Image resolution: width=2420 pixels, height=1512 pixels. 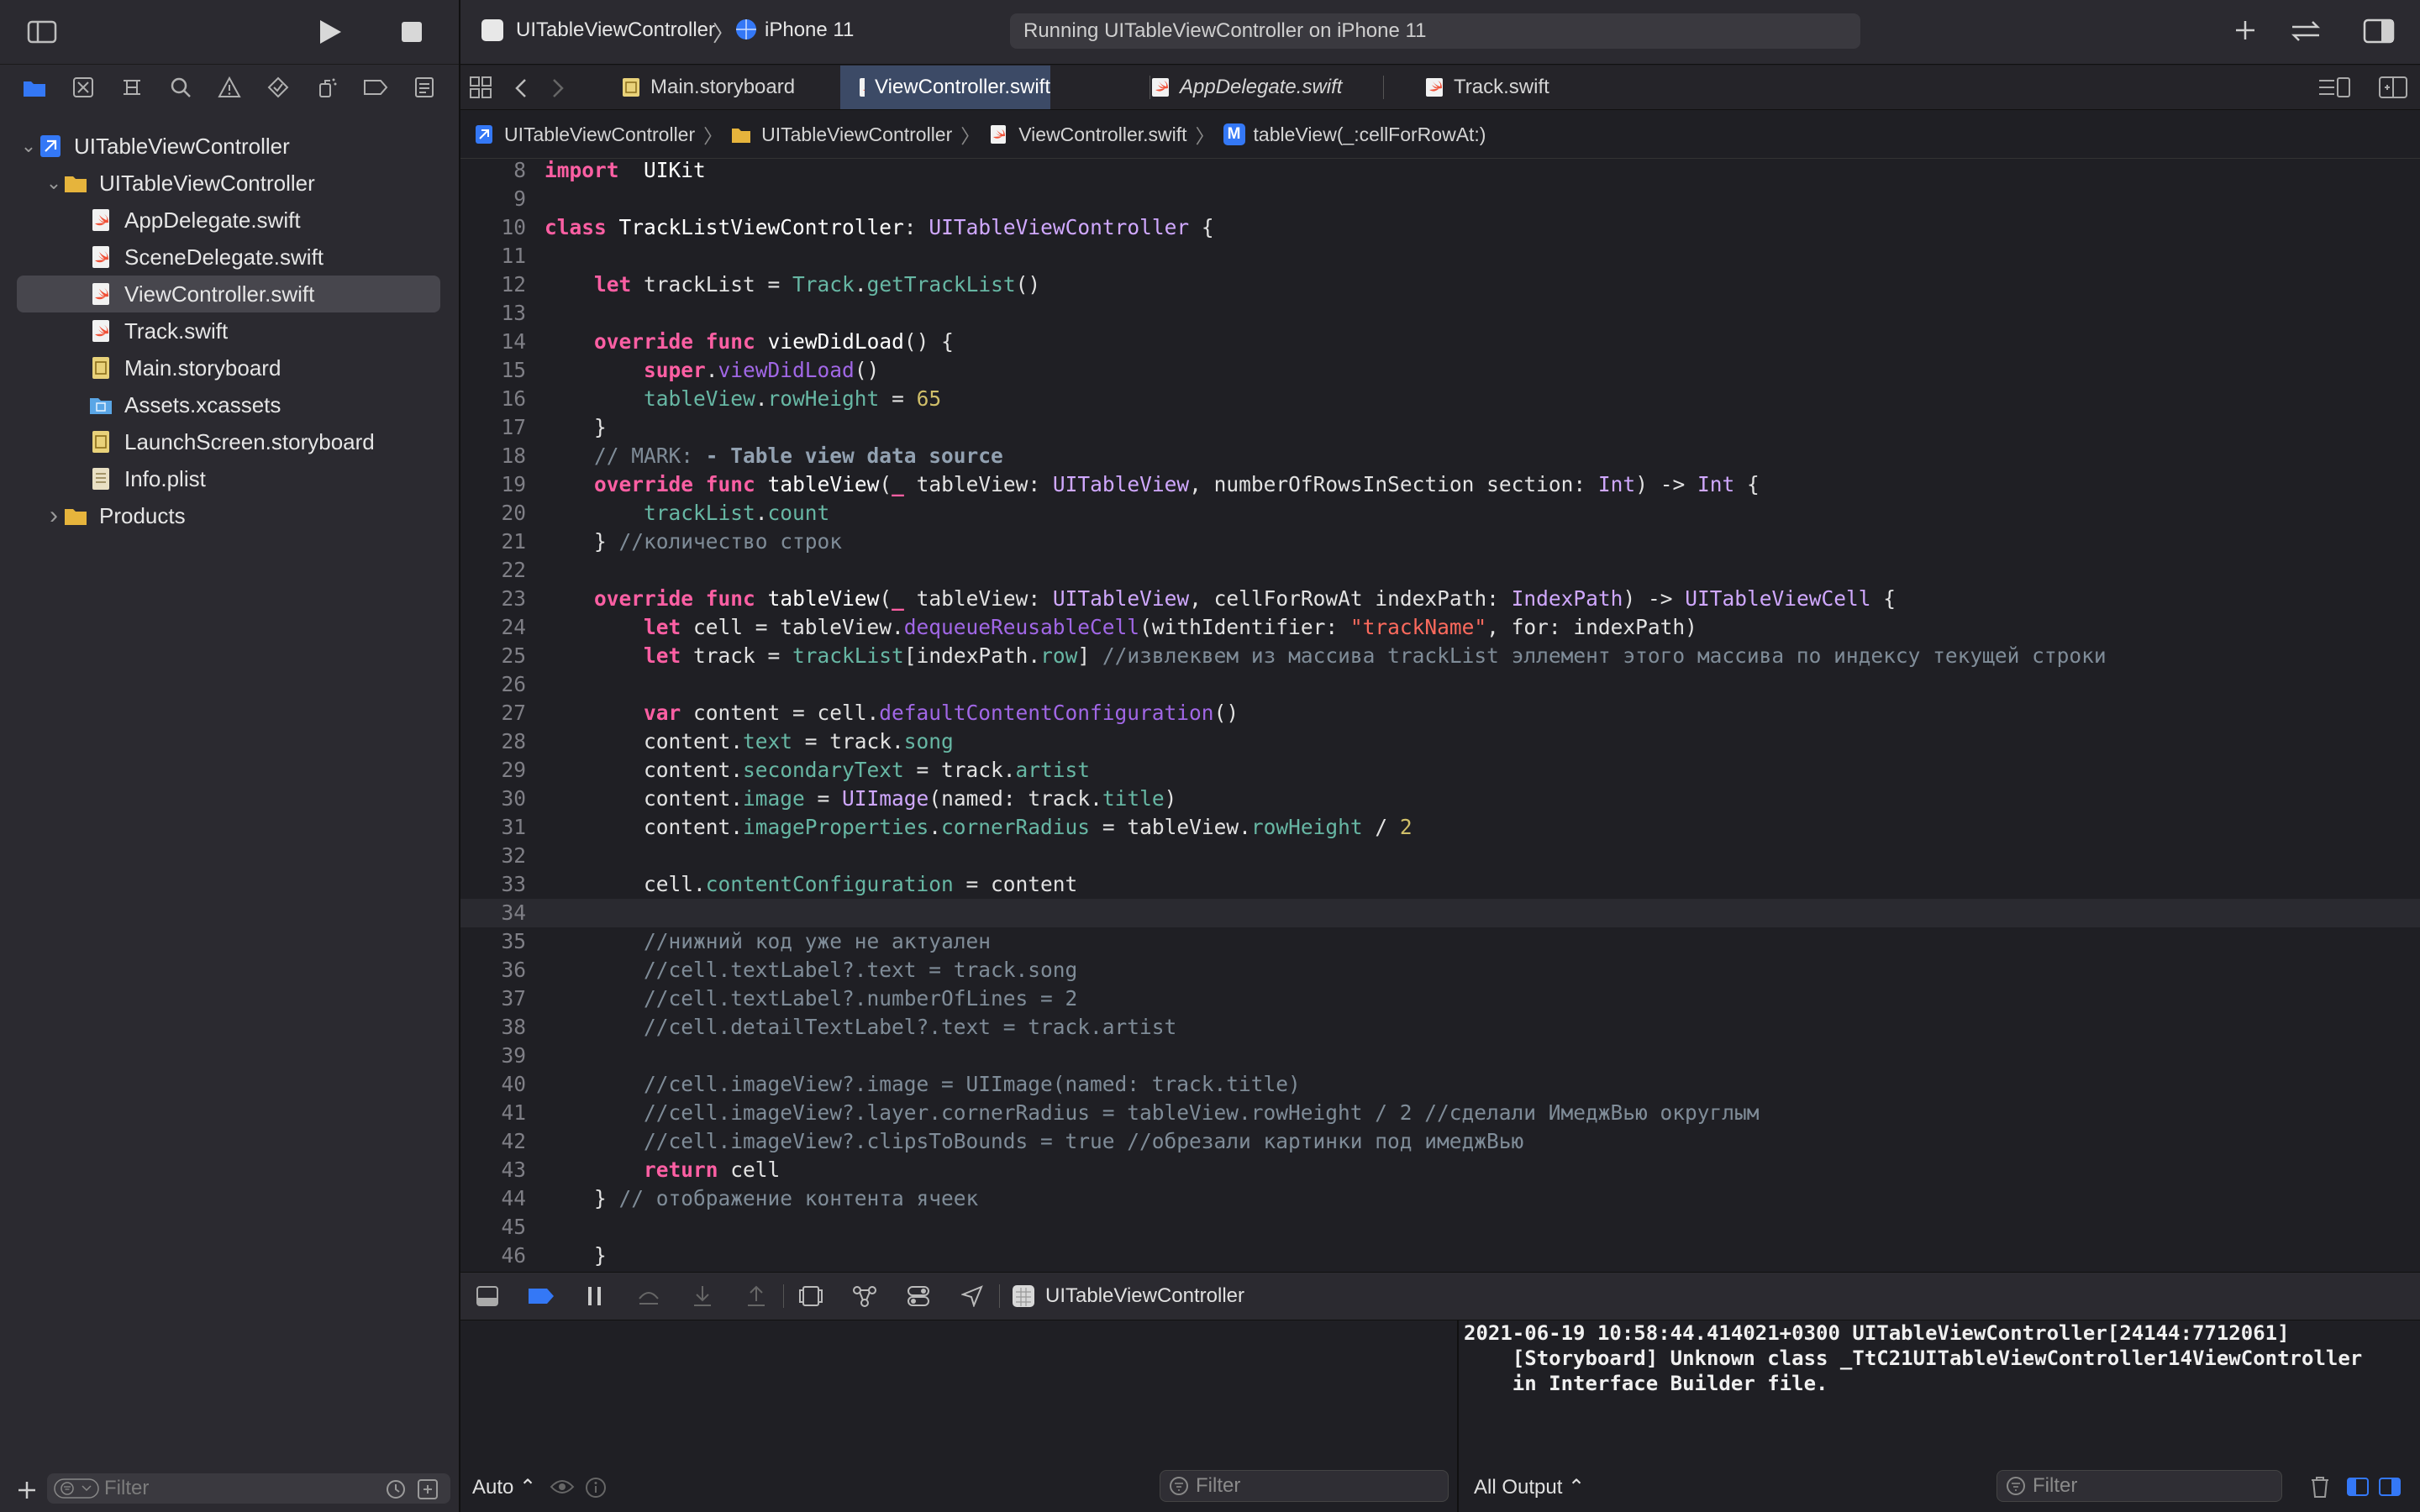 What do you see at coordinates (83, 87) in the screenshot?
I see `source-control-icon` at bounding box center [83, 87].